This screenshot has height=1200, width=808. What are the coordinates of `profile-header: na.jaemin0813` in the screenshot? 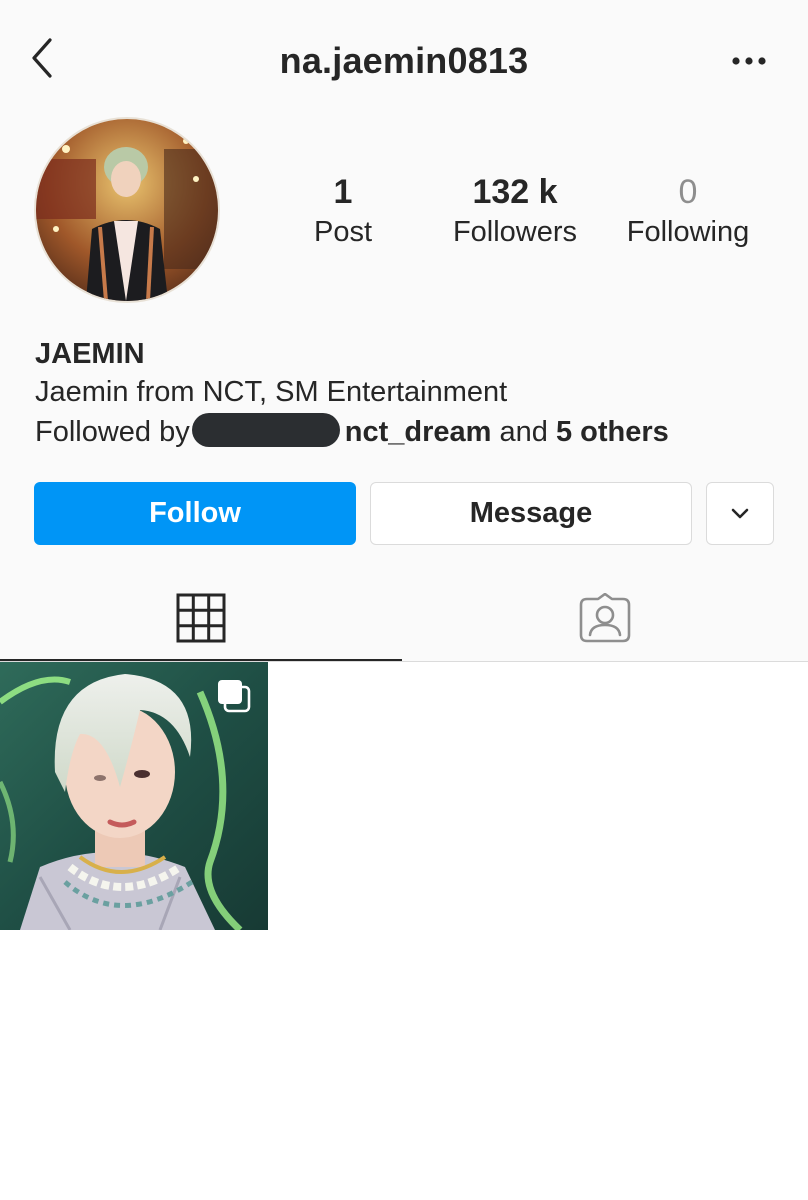 It's located at (404, 60).